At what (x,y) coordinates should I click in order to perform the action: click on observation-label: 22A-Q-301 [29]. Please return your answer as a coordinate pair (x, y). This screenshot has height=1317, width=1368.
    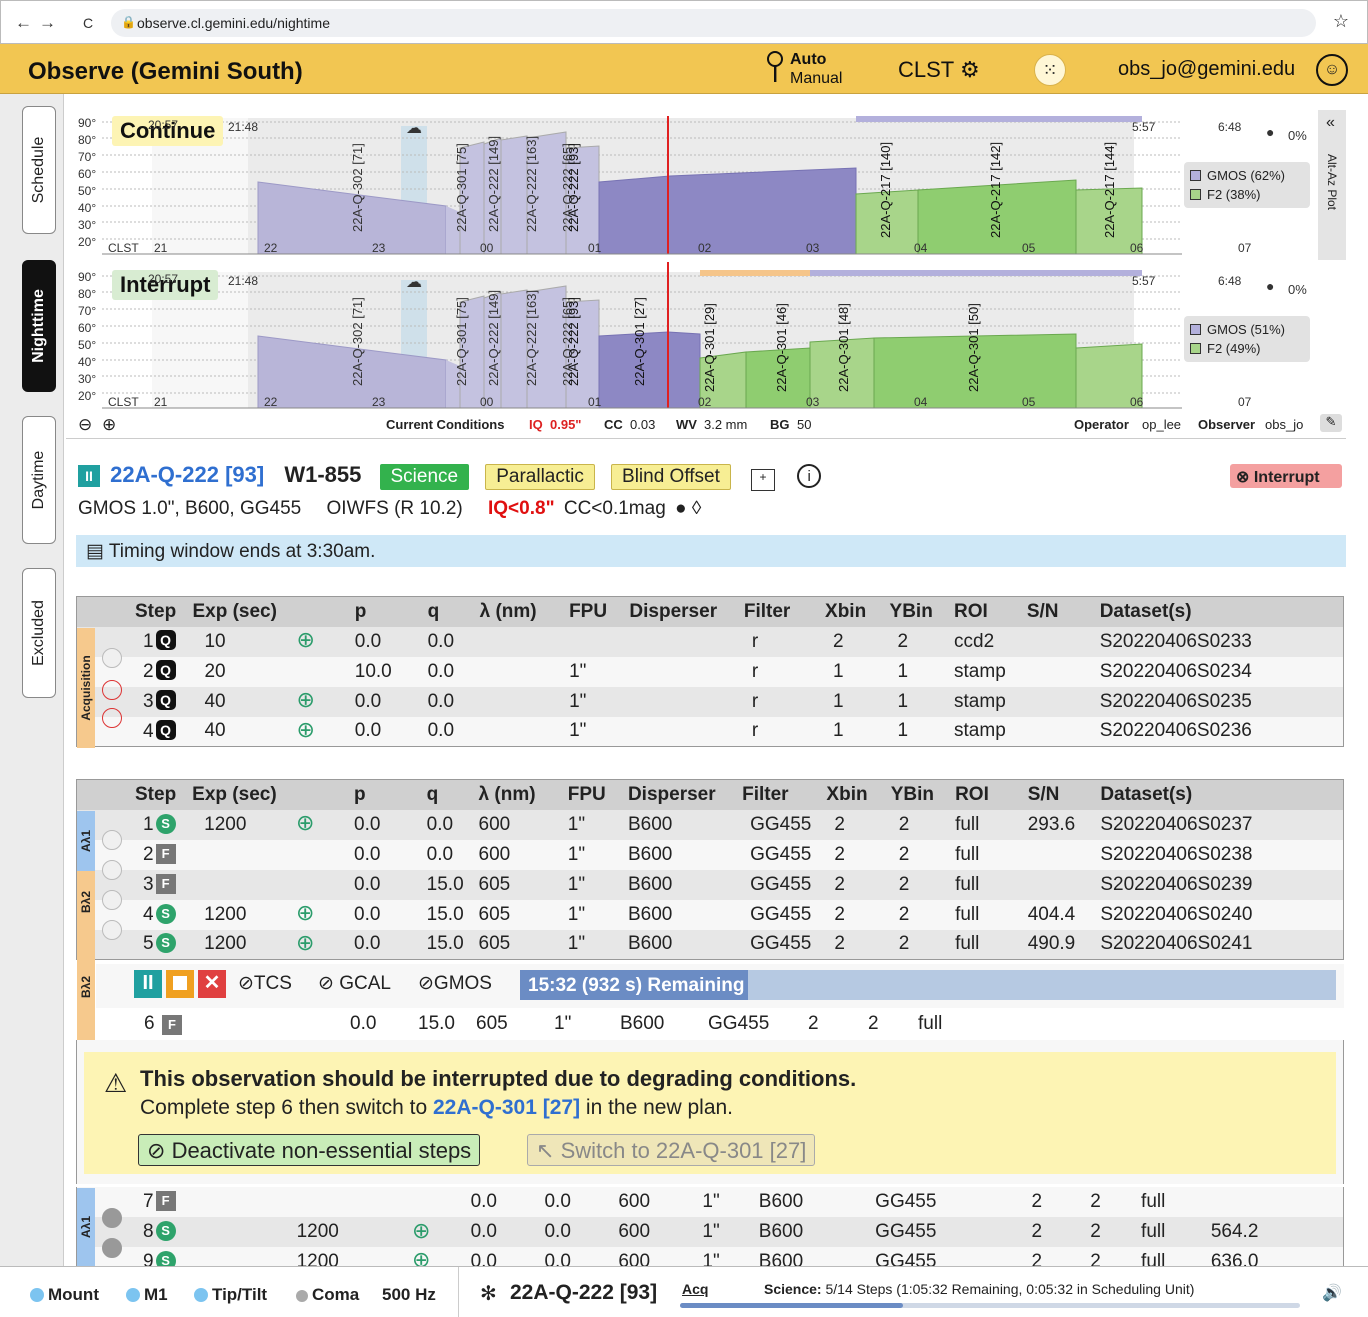
    Looking at the image, I should click on (709, 347).